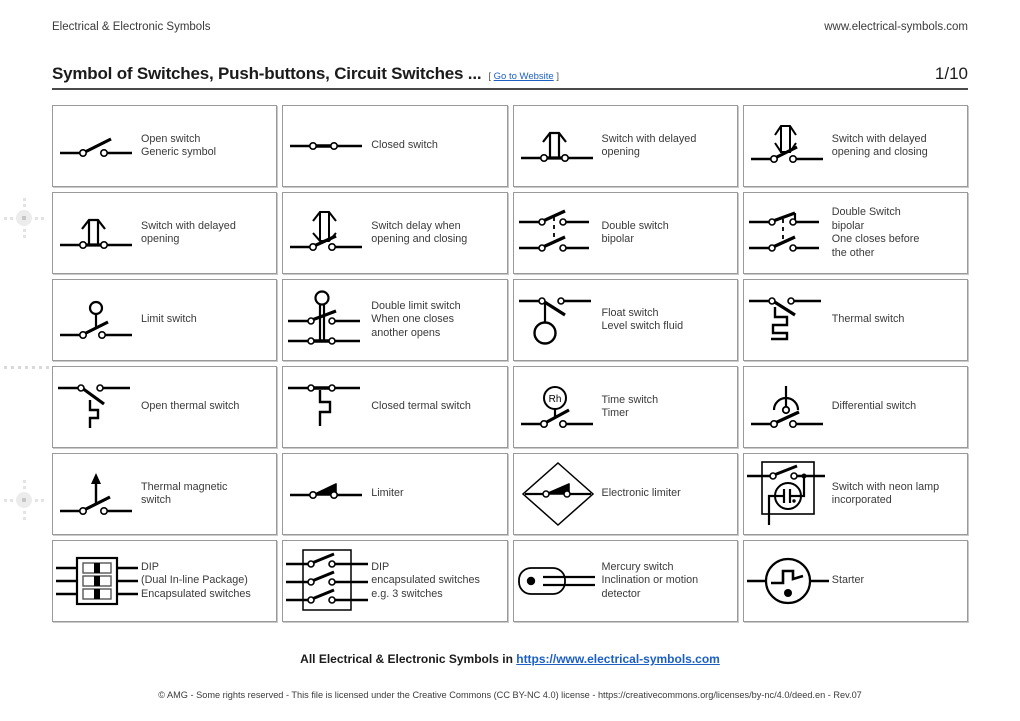  What do you see at coordinates (558, 494) in the screenshot?
I see `electronic-limiter-symbol` at bounding box center [558, 494].